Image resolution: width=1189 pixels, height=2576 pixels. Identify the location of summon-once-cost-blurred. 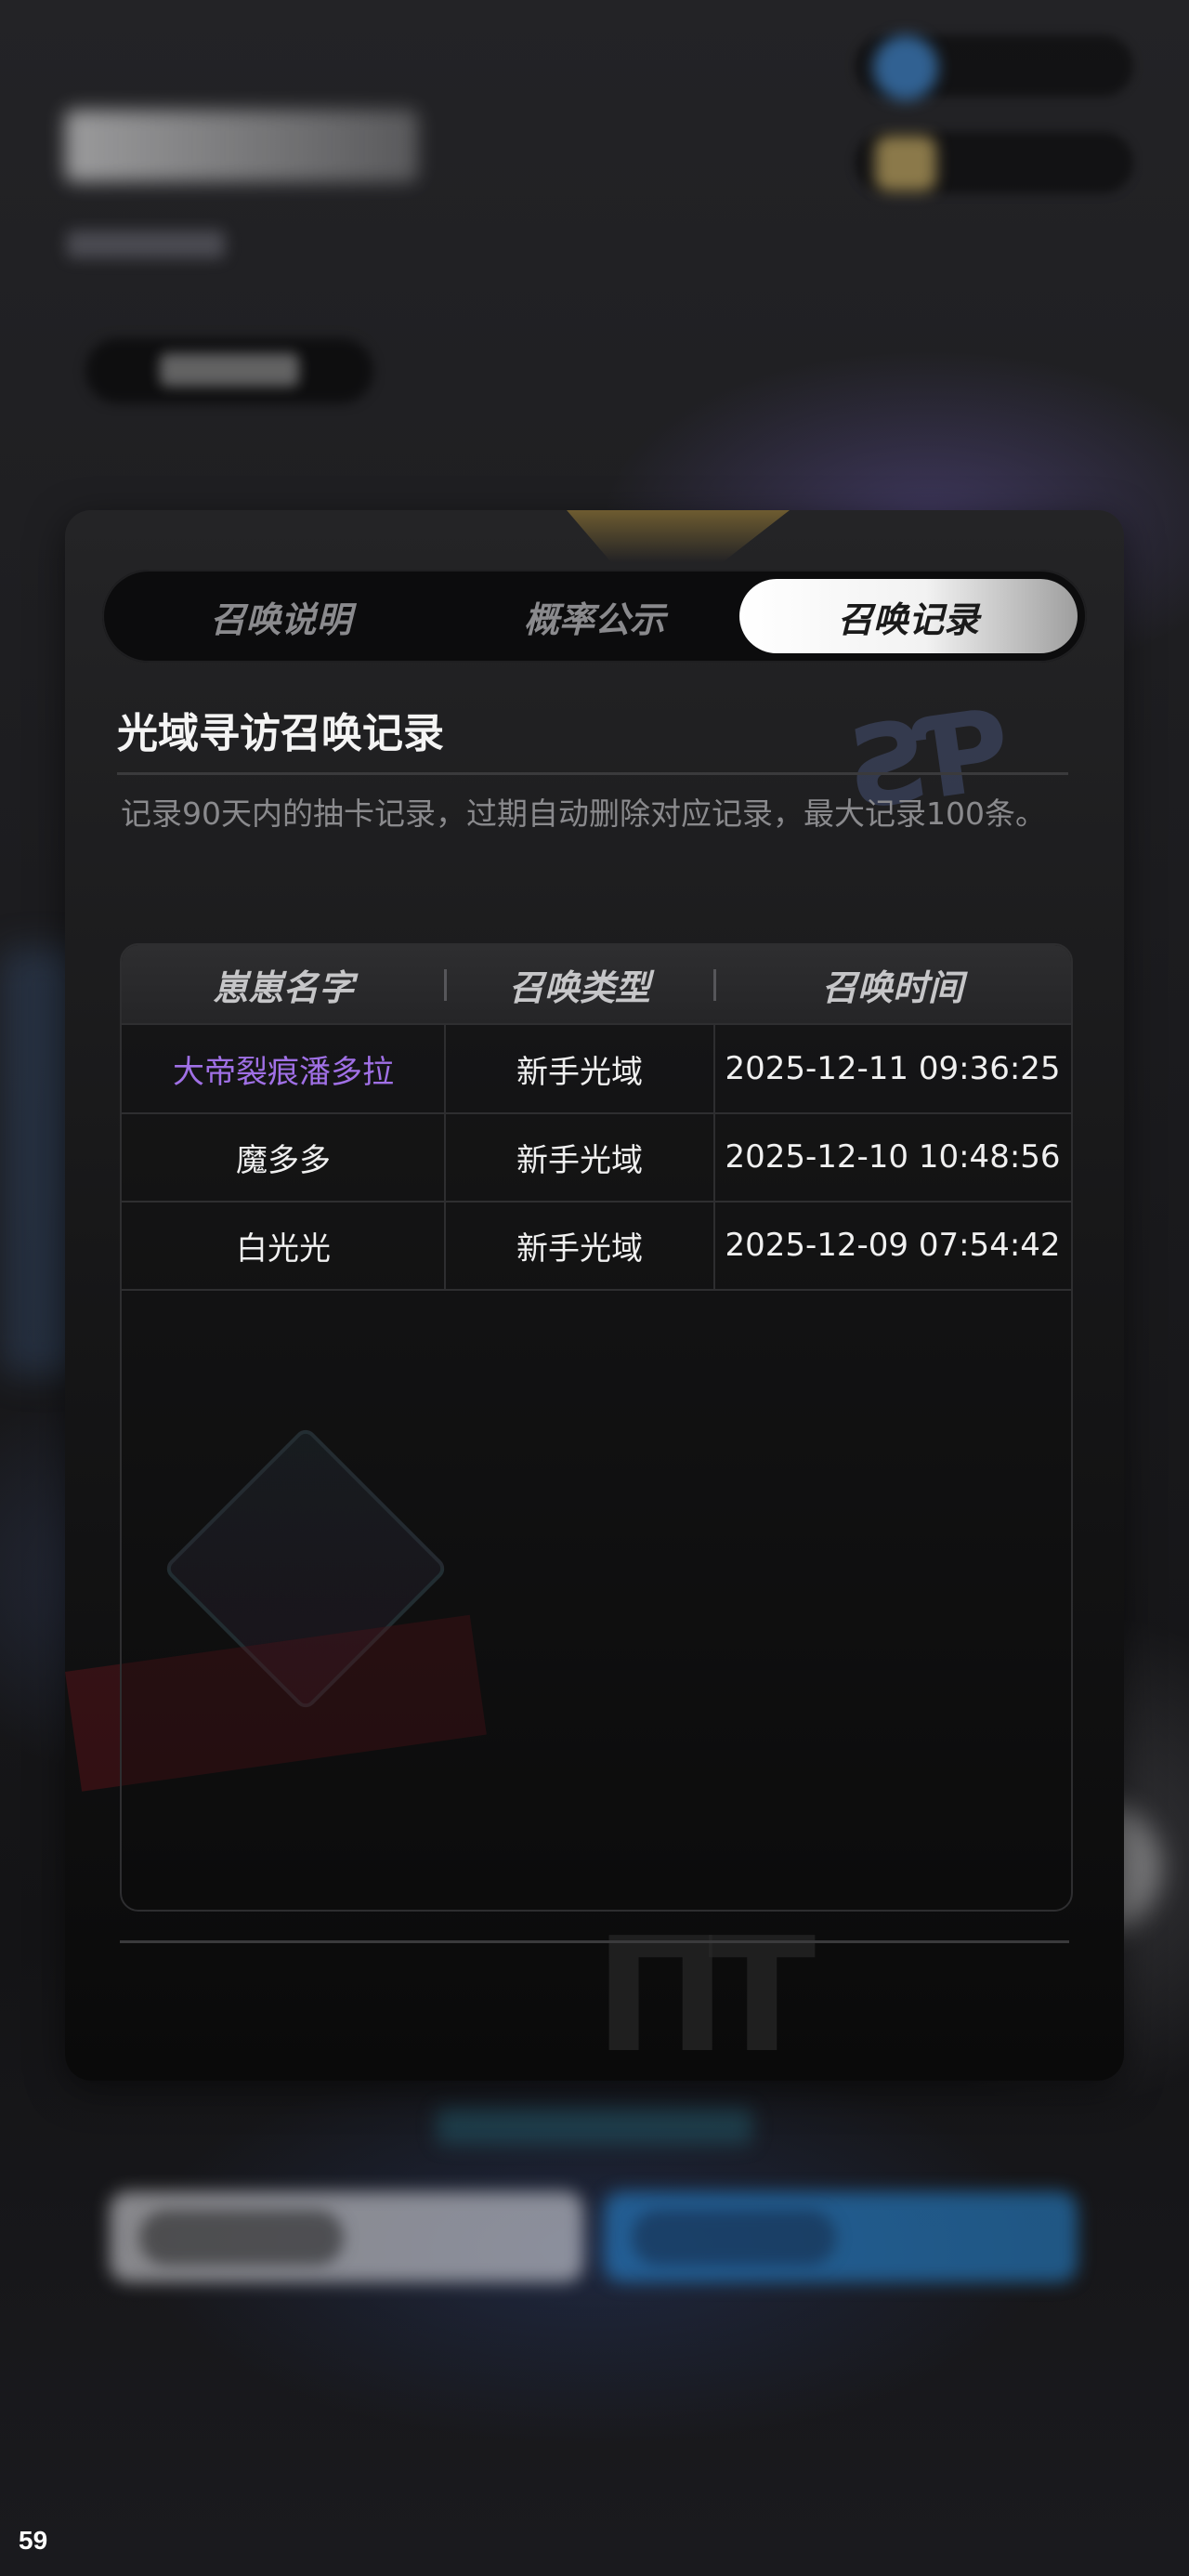
(241, 2238).